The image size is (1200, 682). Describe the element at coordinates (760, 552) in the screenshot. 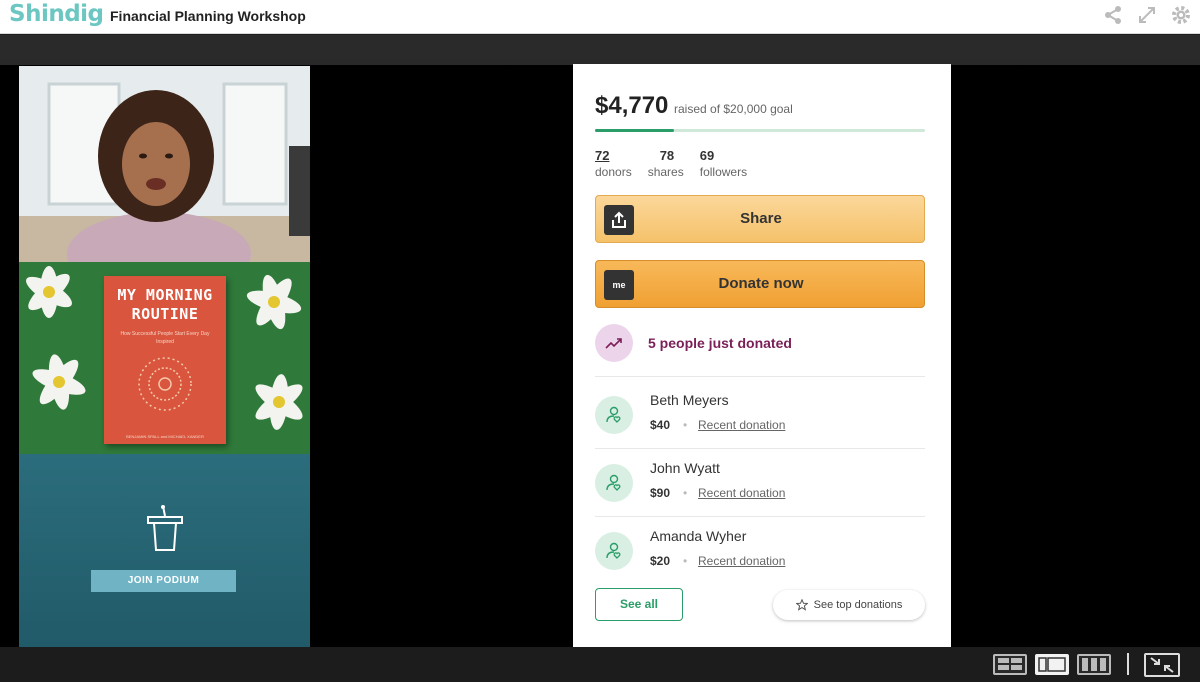

I see `donor-row: Amanda Wyher $20 • Recent donation` at that location.